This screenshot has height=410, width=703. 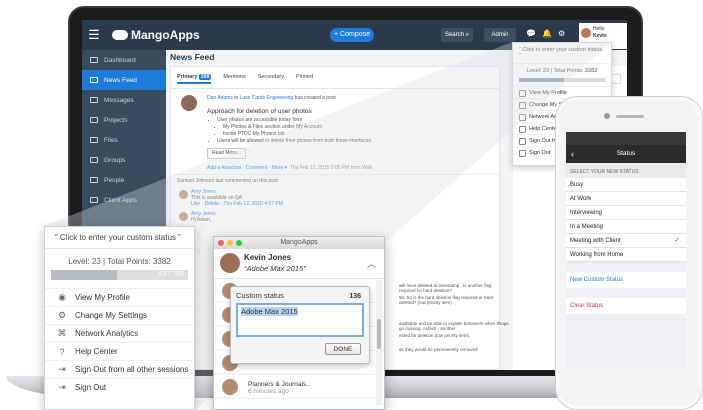 What do you see at coordinates (247, 168) in the screenshot?
I see `reaction-links: Add a Reaction · Comment · More ▾` at bounding box center [247, 168].